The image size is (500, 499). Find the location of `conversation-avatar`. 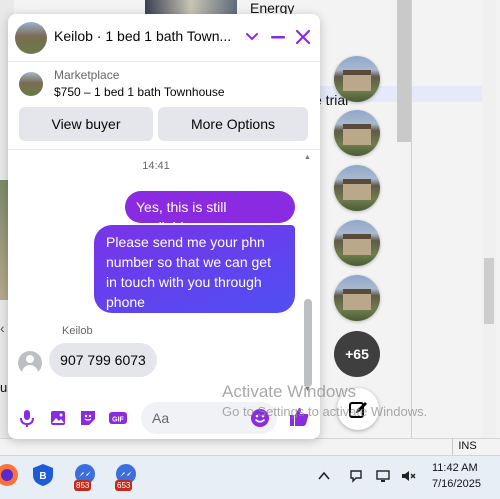

conversation-avatar is located at coordinates (31, 38).